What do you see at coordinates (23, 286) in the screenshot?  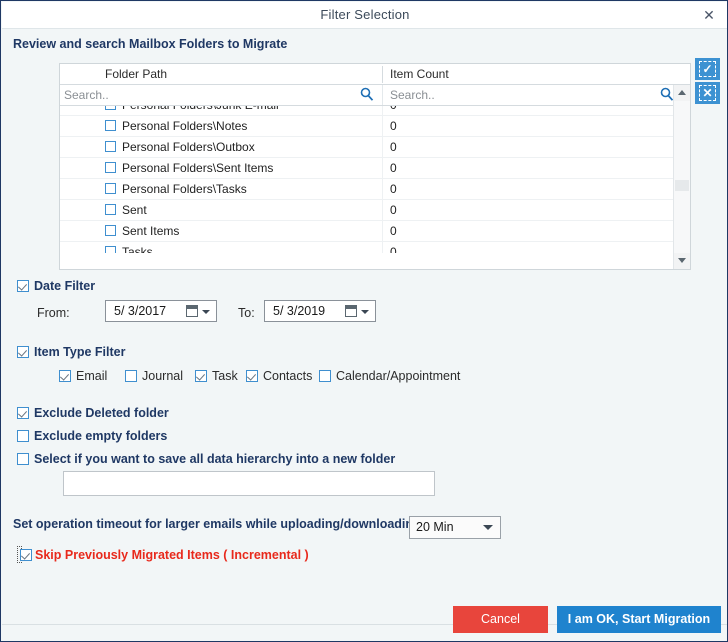 I see `date-filter-checkbox` at bounding box center [23, 286].